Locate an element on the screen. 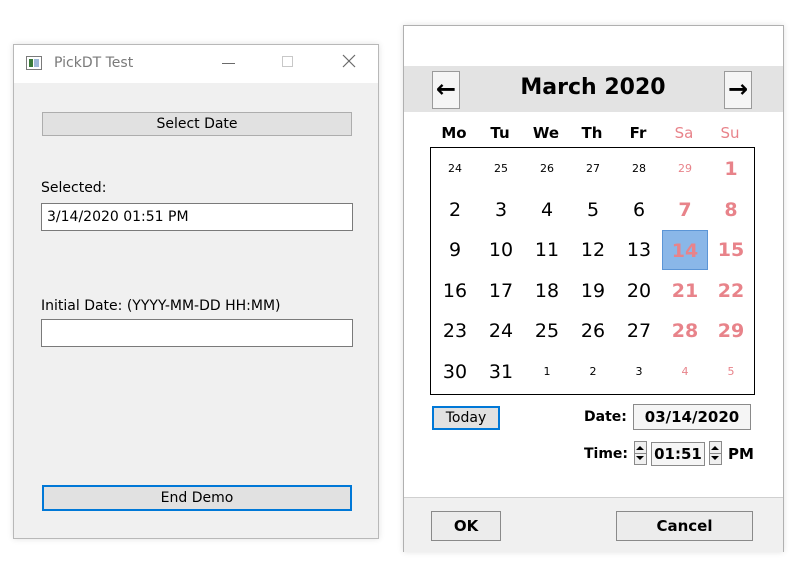 This screenshot has height=574, width=800. next-month-button: → is located at coordinates (738, 90).